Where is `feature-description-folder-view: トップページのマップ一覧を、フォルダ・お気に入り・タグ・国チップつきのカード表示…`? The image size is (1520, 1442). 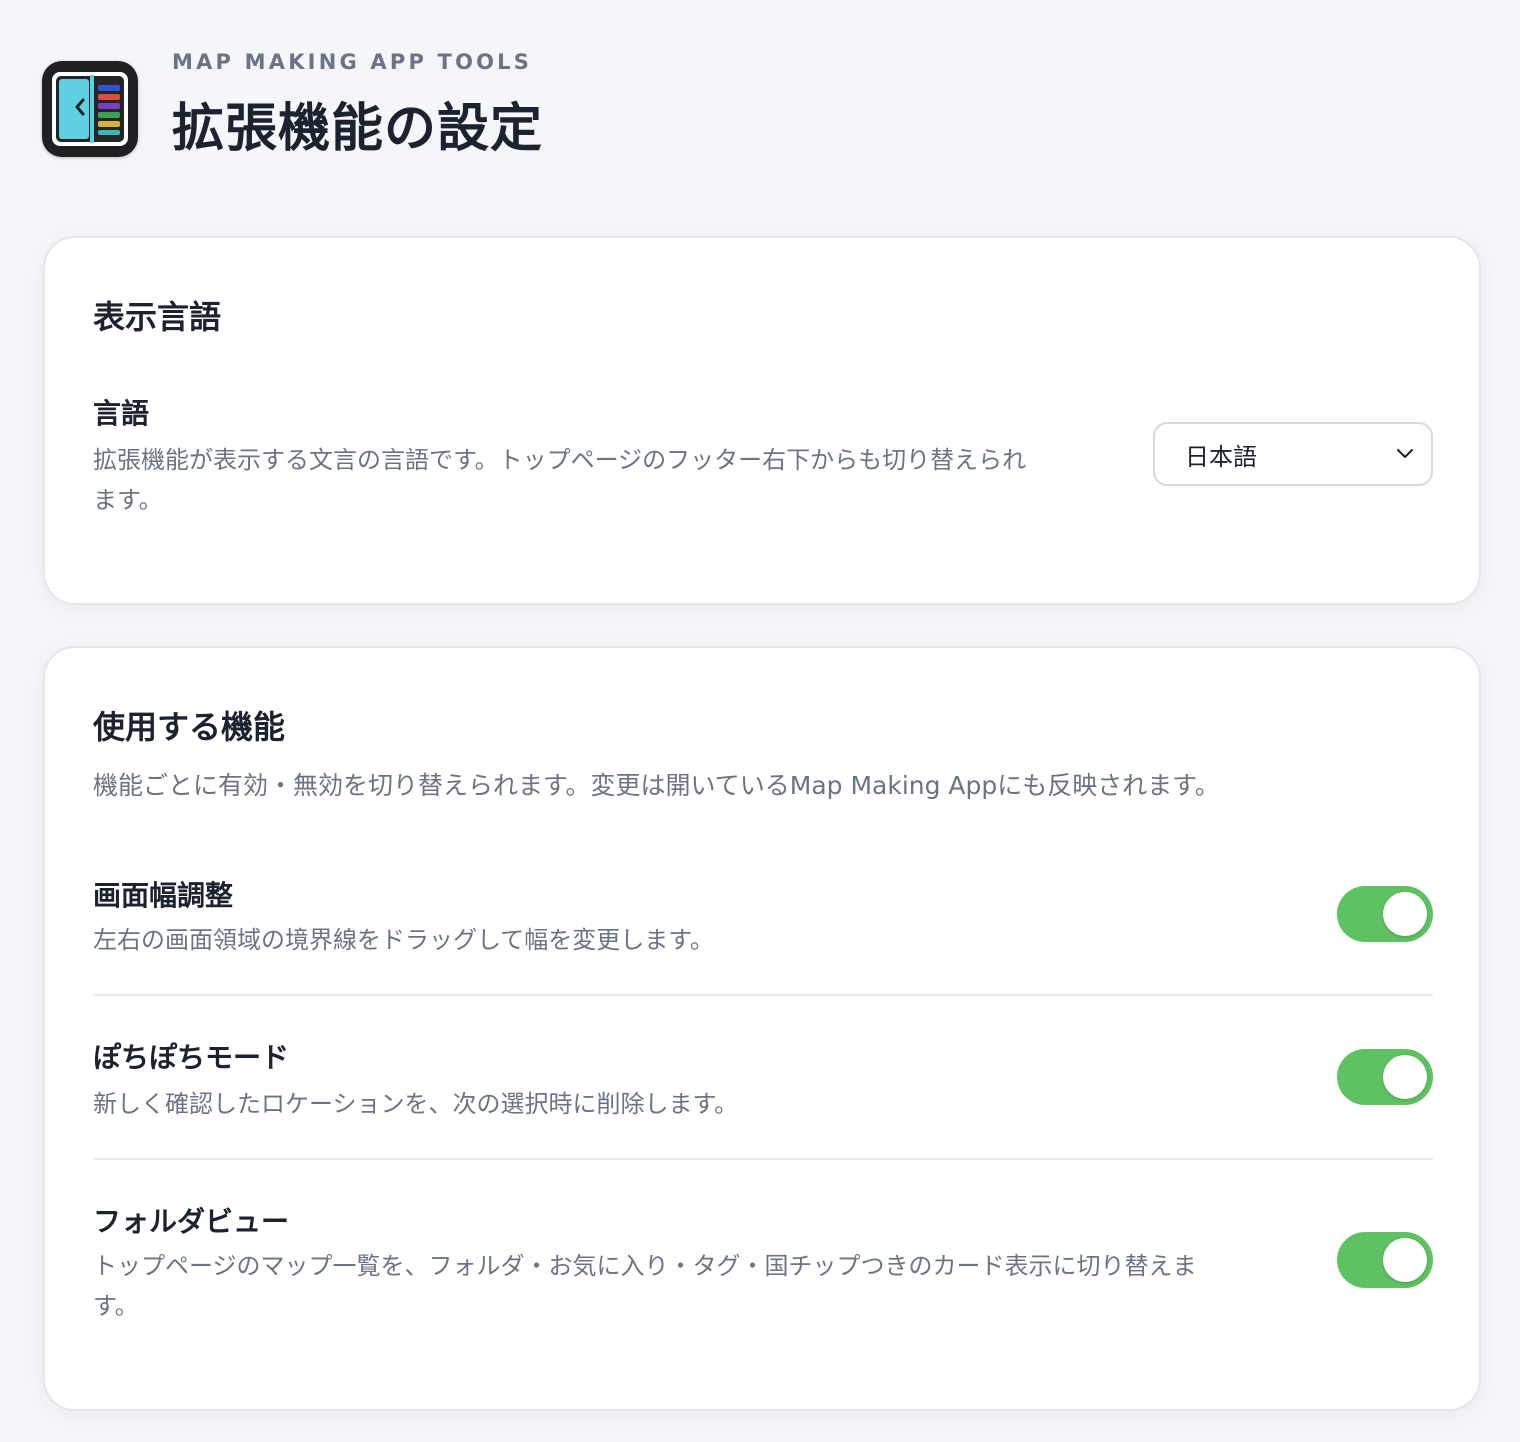 feature-description-folder-view: トップページのマップ一覧を、フォルダ・お気に入り・タグ・国チップつきのカード表示… is located at coordinates (693, 1286).